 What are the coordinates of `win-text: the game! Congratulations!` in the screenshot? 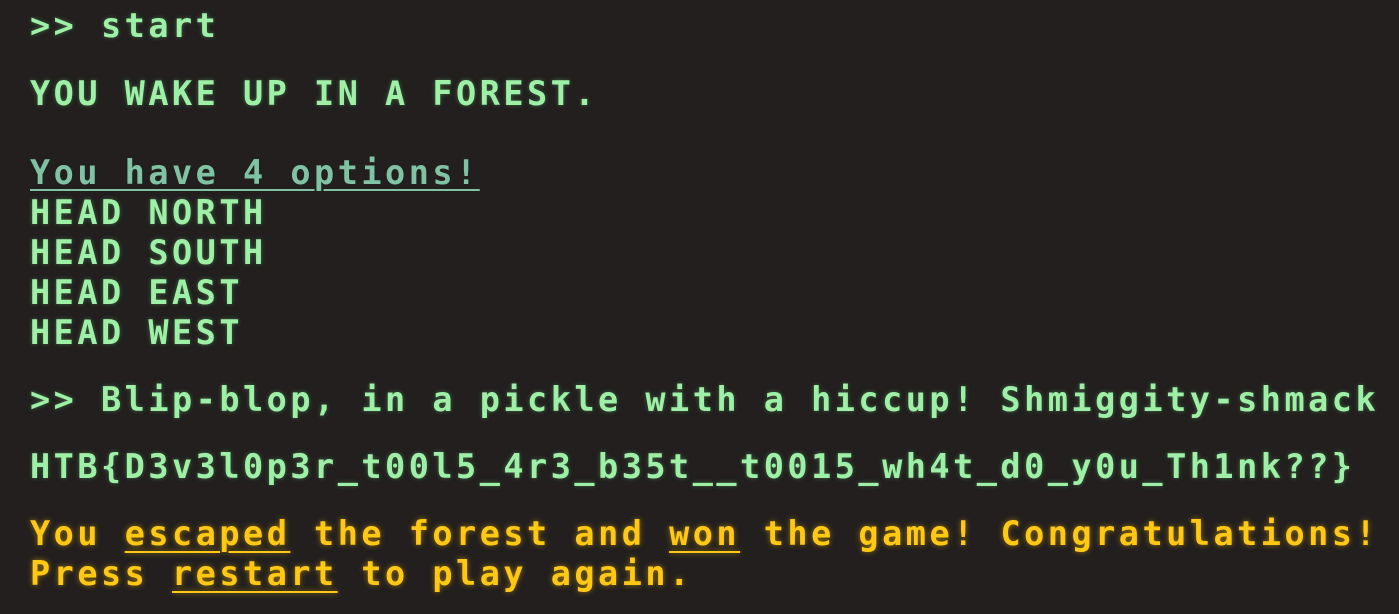 It's located at (1060, 533).